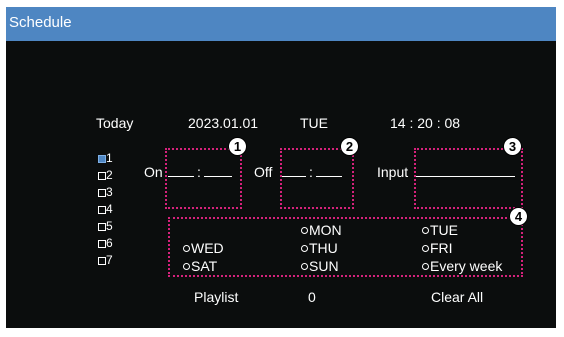 The image size is (564, 337). Describe the element at coordinates (109, 175) in the screenshot. I see `slot-number: 2` at that location.